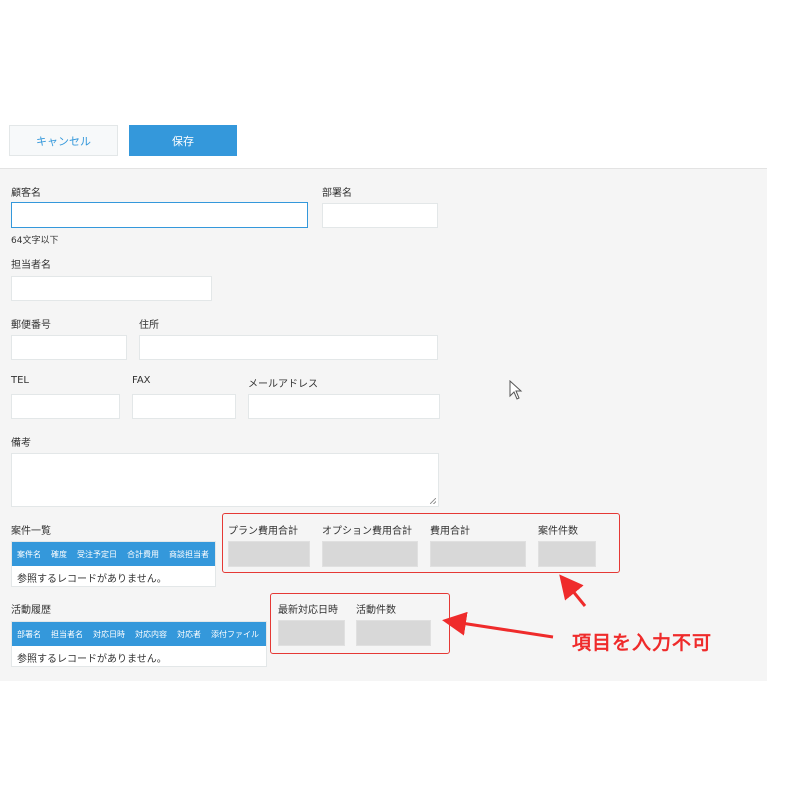 Image resolution: width=800 pixels, height=800 pixels. I want to click on annotation-arrows, so click(514, 606).